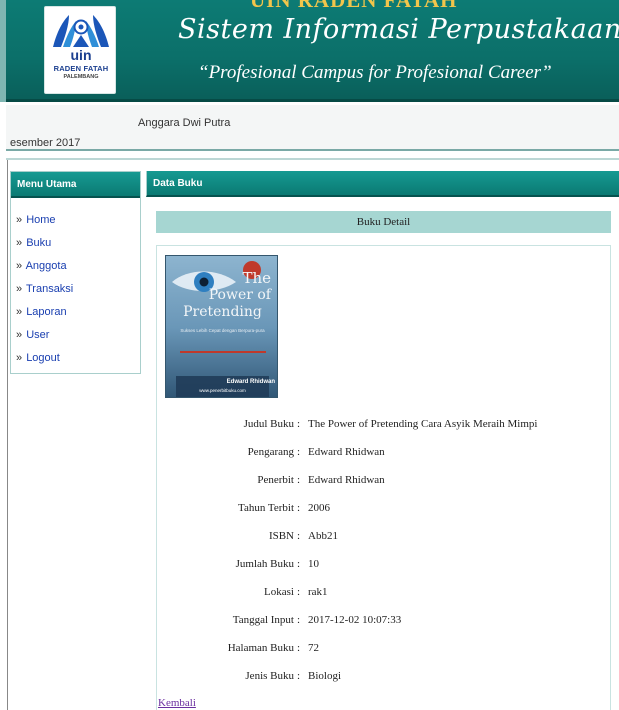 This screenshot has height=710, width=619. What do you see at coordinates (319, 508) in the screenshot?
I see `field-value: 2006` at bounding box center [319, 508].